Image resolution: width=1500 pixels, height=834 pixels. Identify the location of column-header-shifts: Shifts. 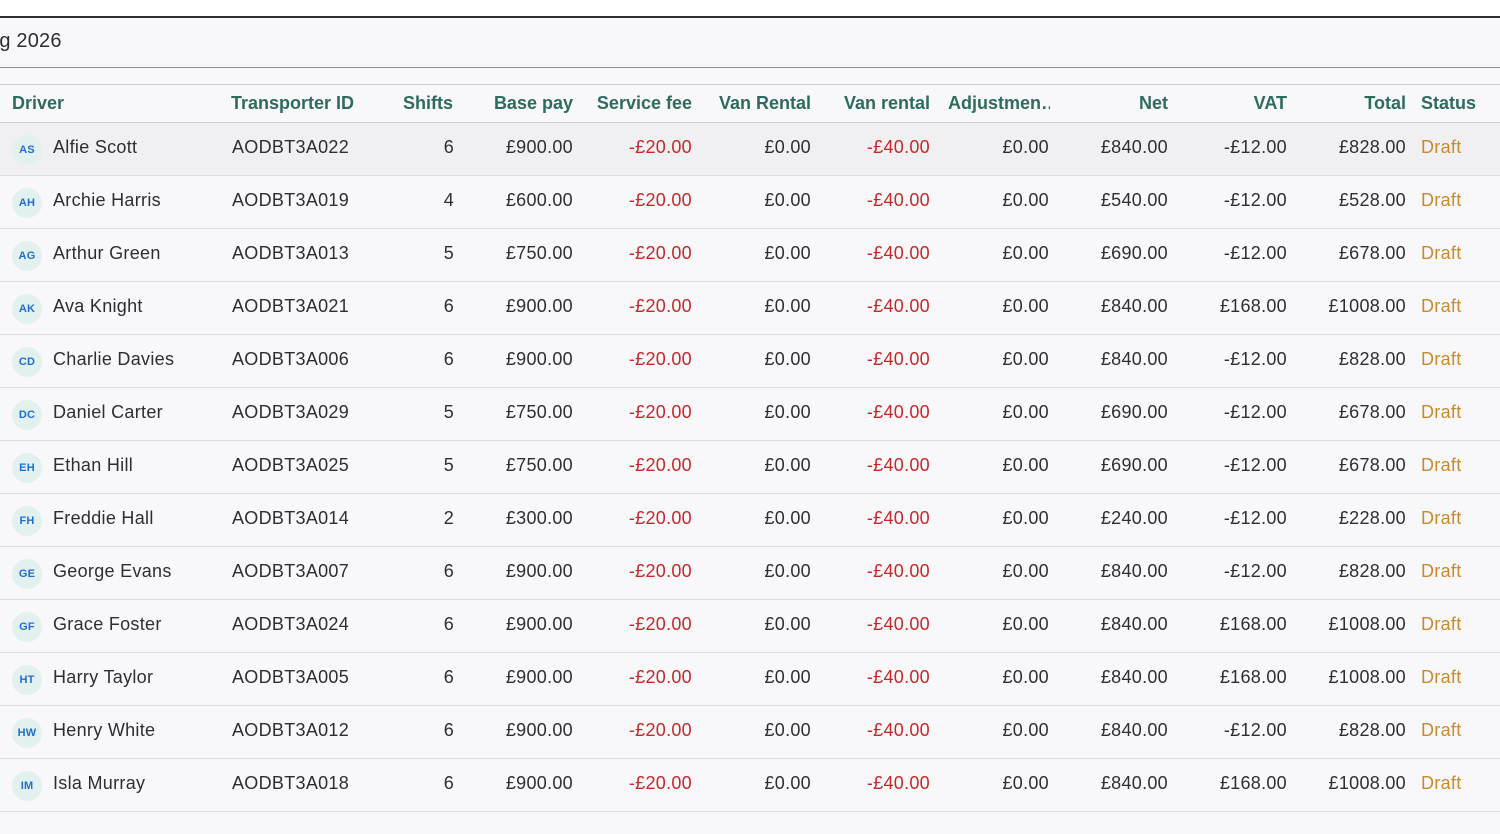
(416, 103).